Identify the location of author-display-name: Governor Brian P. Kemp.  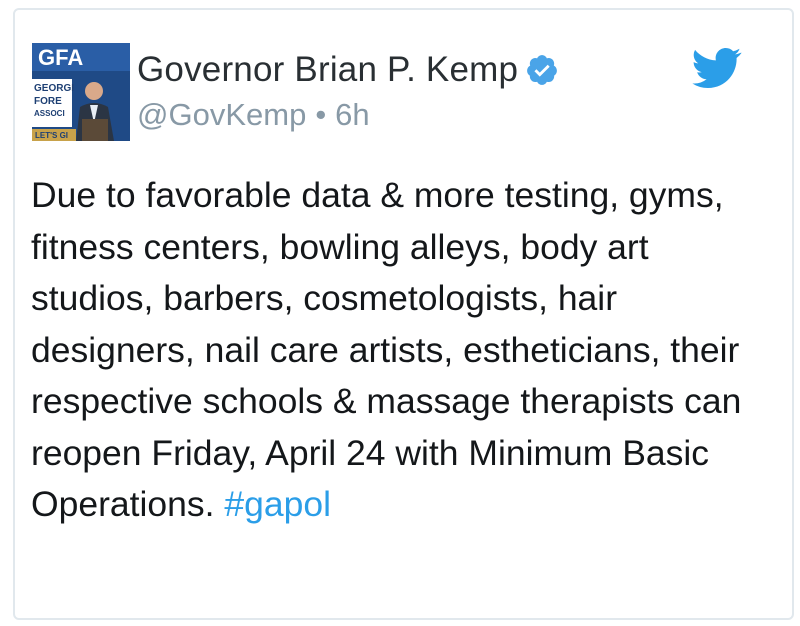
(327, 70).